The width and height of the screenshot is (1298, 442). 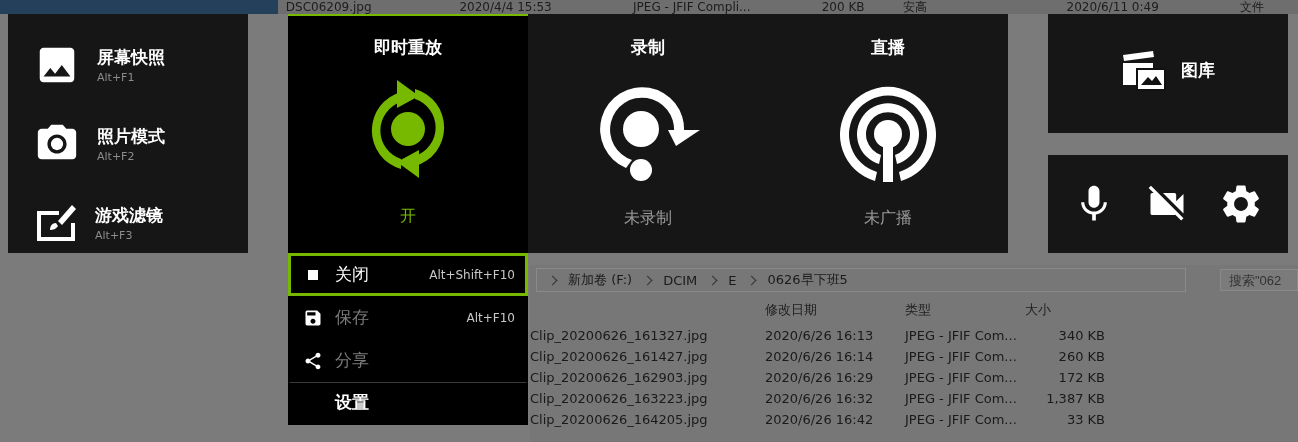 I want to click on panel-title: 即时重放, so click(x=408, y=47).